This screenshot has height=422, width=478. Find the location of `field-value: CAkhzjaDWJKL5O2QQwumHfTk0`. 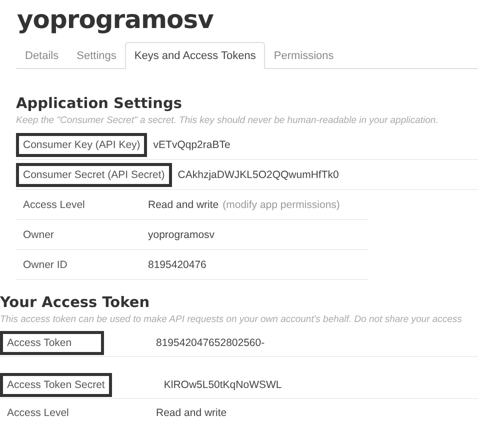

field-value: CAkhzjaDWJKL5O2QQwumHfTk0 is located at coordinates (258, 174).